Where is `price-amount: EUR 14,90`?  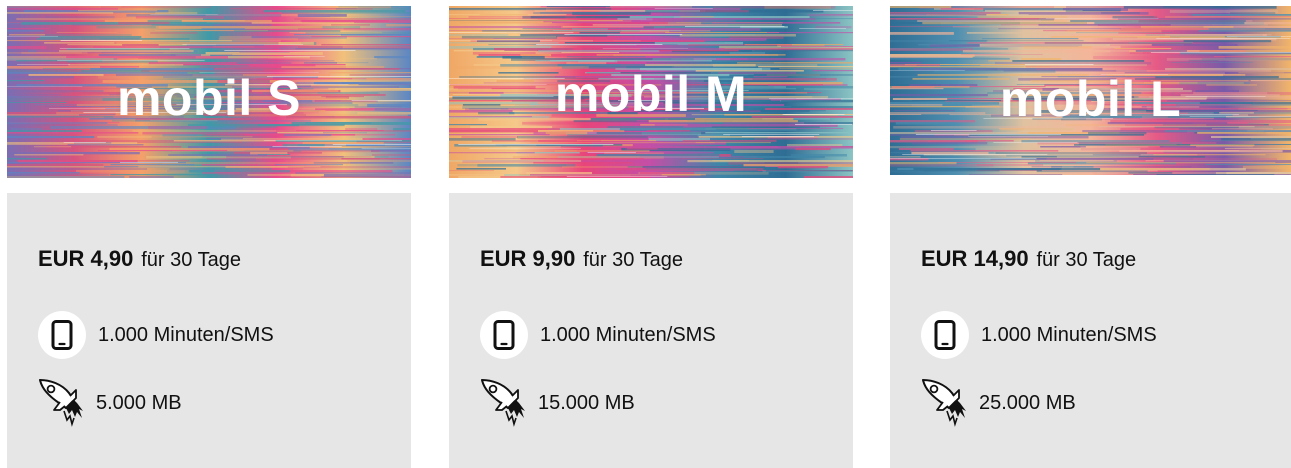
price-amount: EUR 14,90 is located at coordinates (975, 258).